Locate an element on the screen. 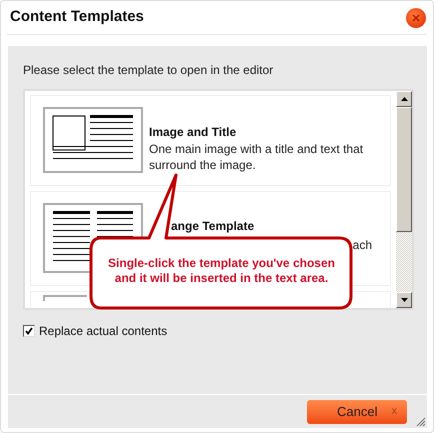 This screenshot has width=434, height=433. close-mark: x is located at coordinates (394, 412).